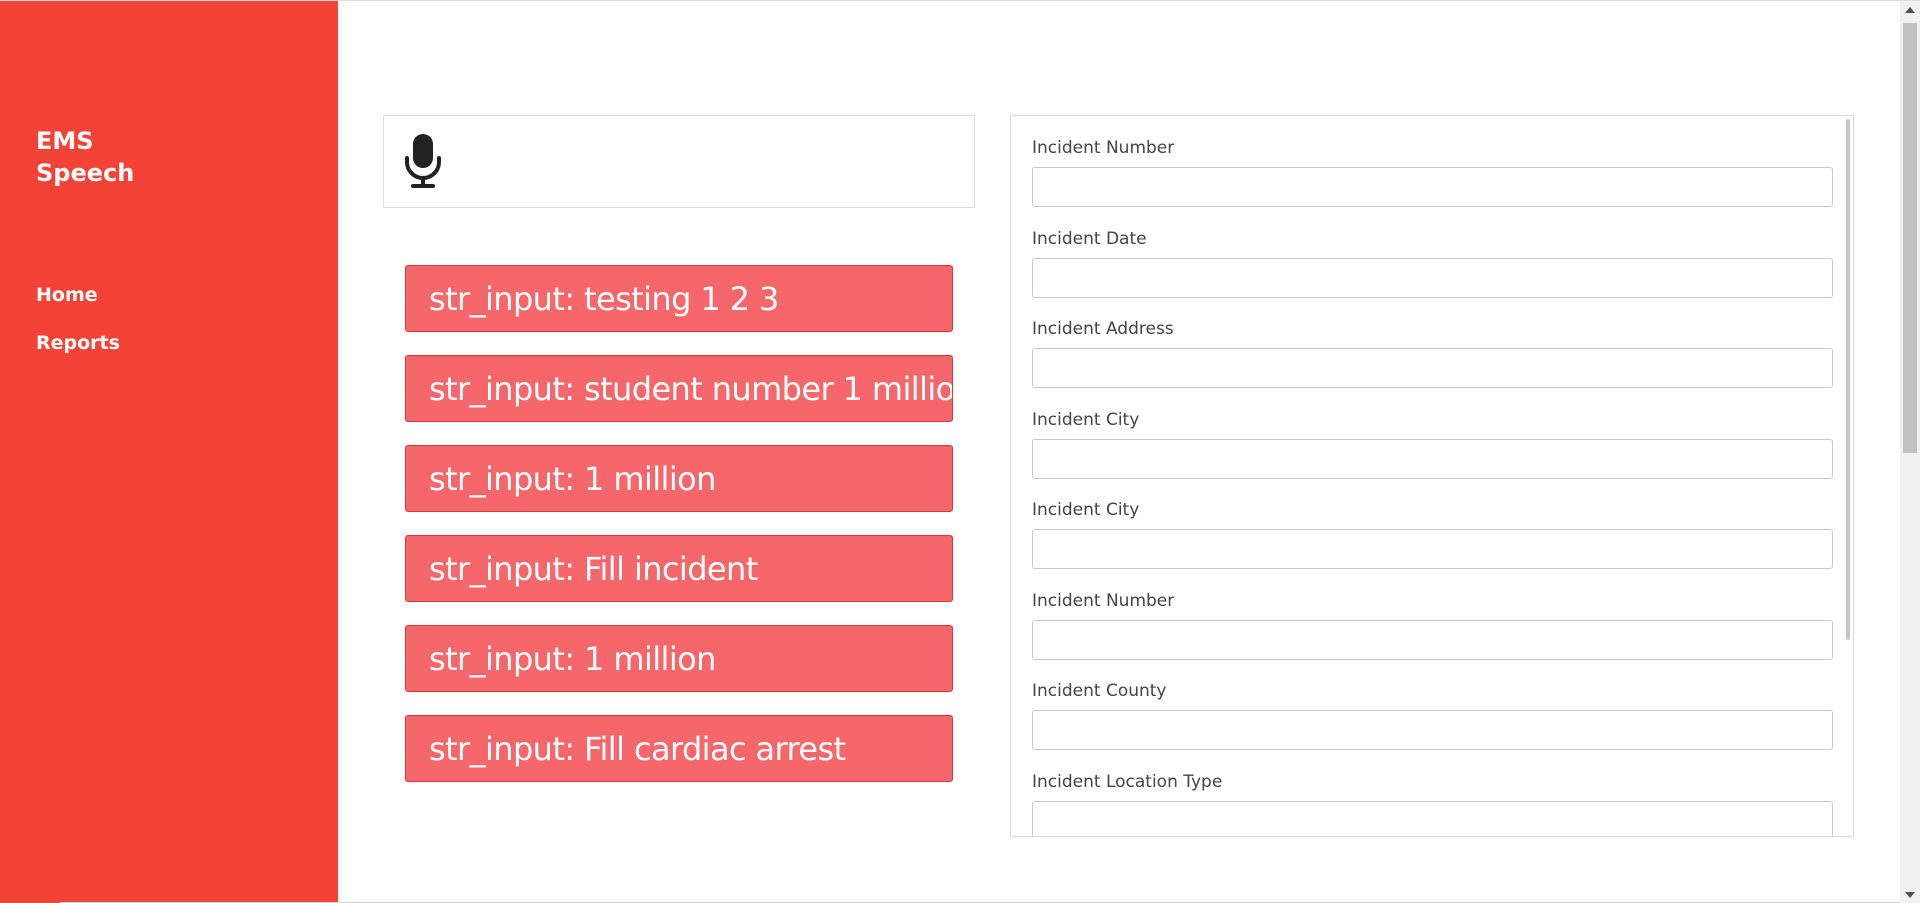 The image size is (1920, 903). Describe the element at coordinates (1432, 277) in the screenshot. I see `incident-date-input` at that location.